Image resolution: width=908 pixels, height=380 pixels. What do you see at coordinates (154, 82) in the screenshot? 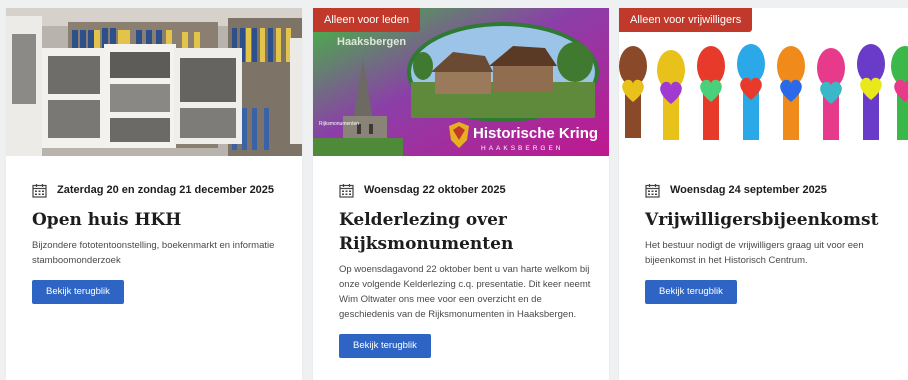
I see `event-image-archive` at bounding box center [154, 82].